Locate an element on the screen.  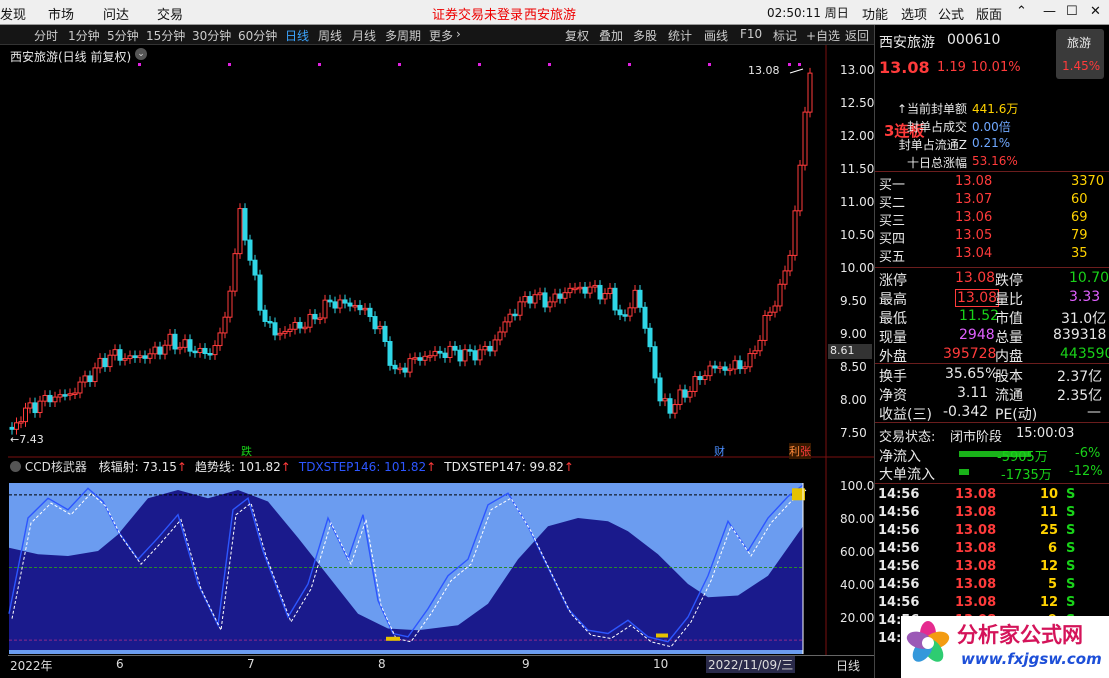
chevron-up-icon: ⌃ is located at coordinates (1021, 11).